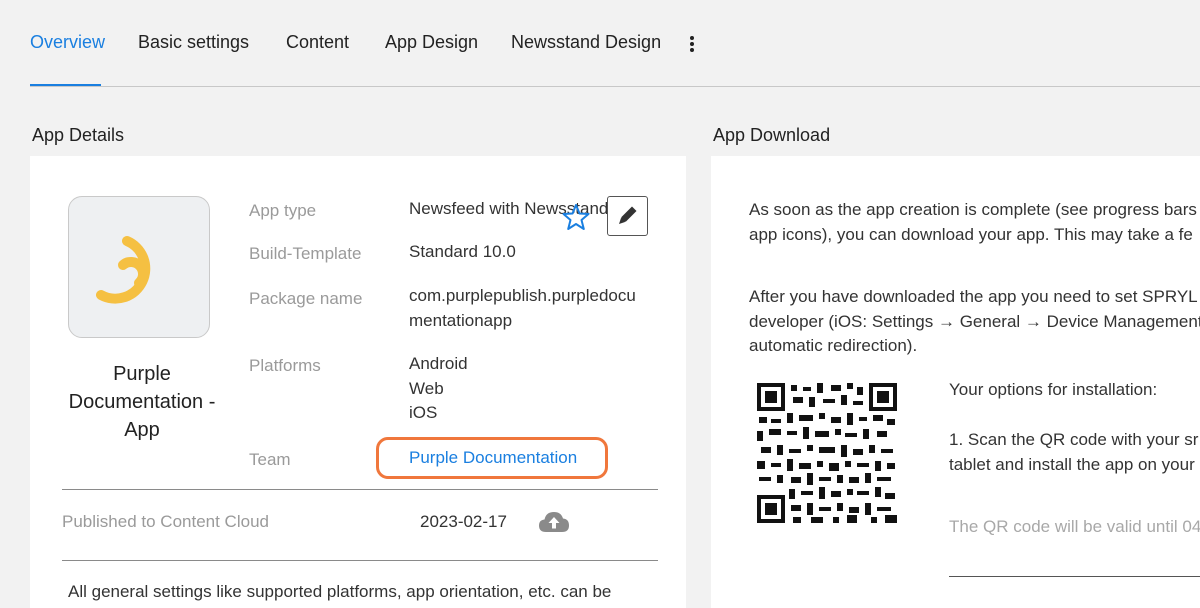 The width and height of the screenshot is (1200, 608). What do you see at coordinates (360, 560) in the screenshot?
I see `details-divider-bottom` at bounding box center [360, 560].